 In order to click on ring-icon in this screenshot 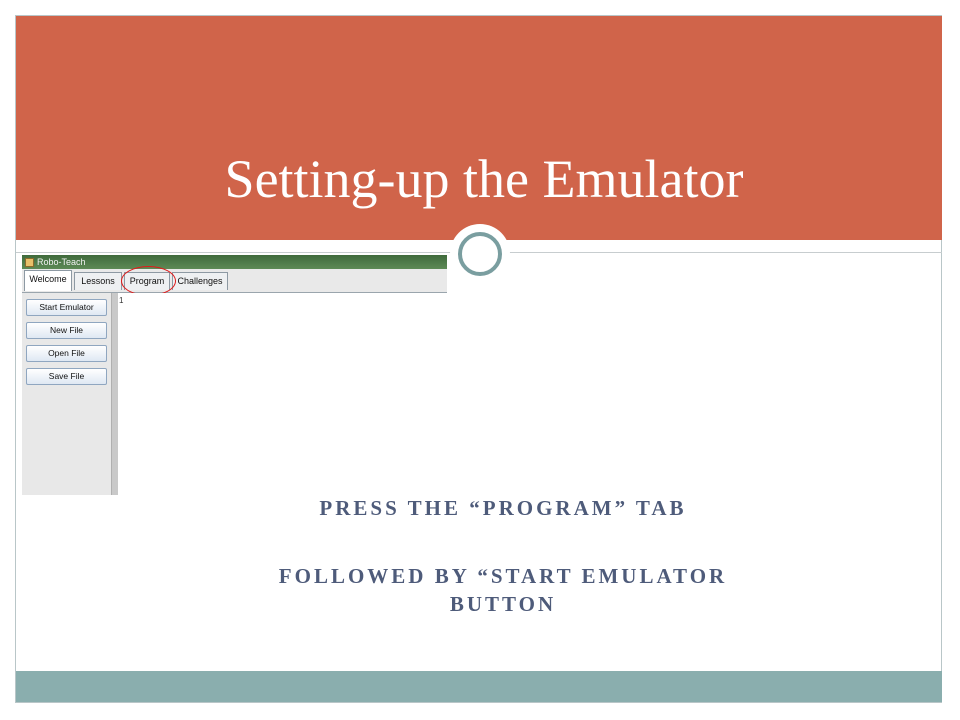, I will do `click(480, 254)`.